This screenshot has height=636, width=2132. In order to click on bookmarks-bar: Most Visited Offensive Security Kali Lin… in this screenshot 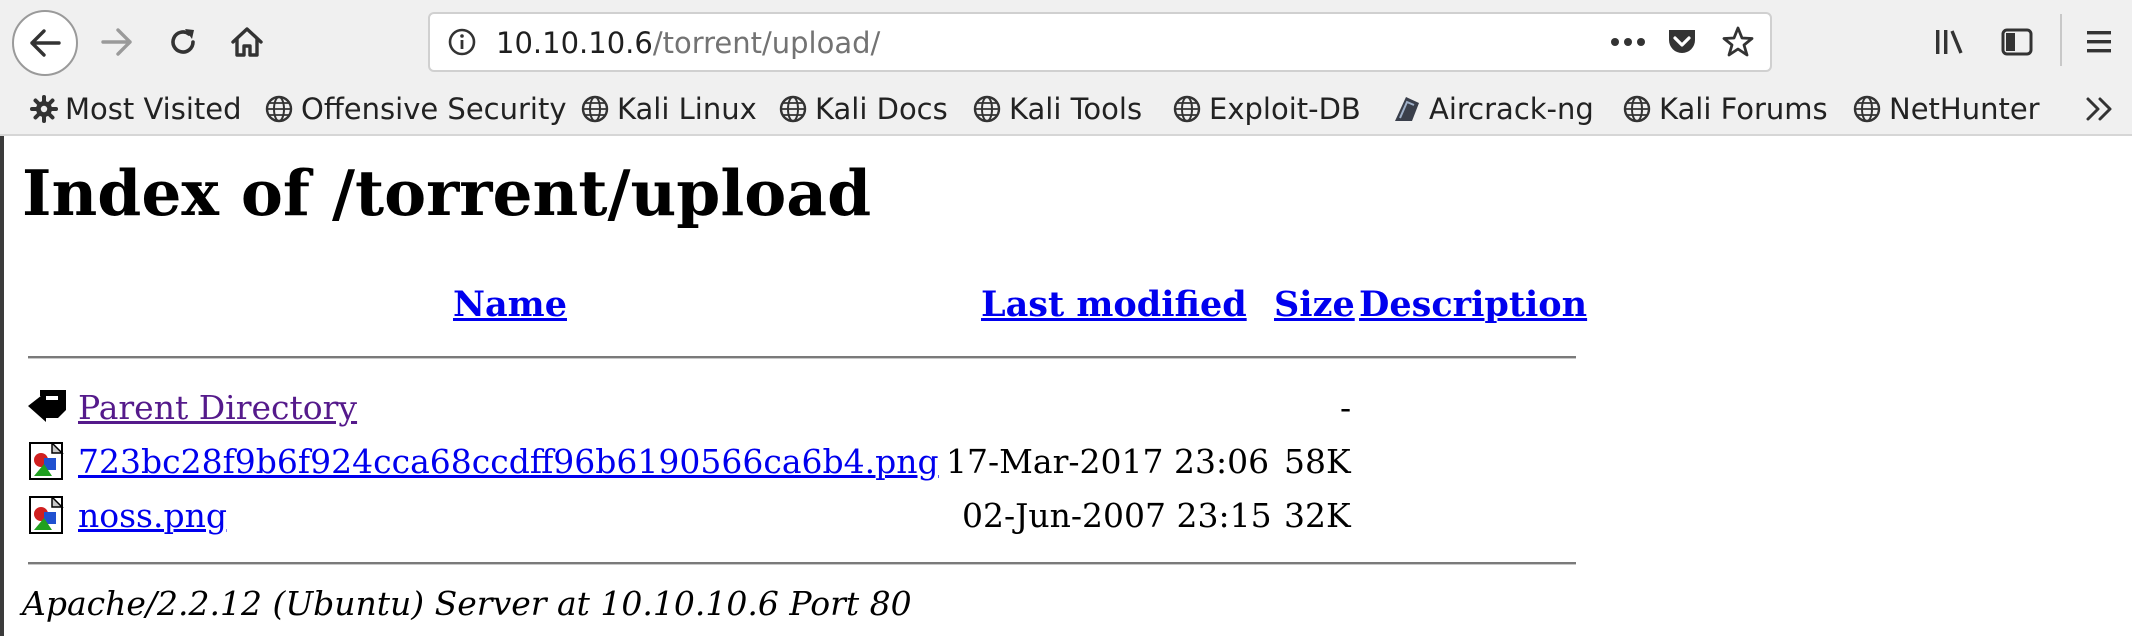, I will do `click(1066, 110)`.